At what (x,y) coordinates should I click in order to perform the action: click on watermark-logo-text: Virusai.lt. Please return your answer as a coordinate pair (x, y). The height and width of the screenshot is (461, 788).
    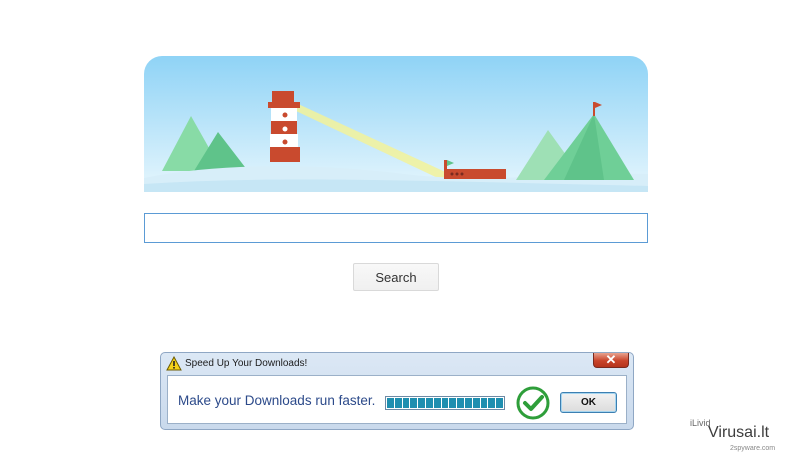
    Looking at the image, I should click on (739, 432).